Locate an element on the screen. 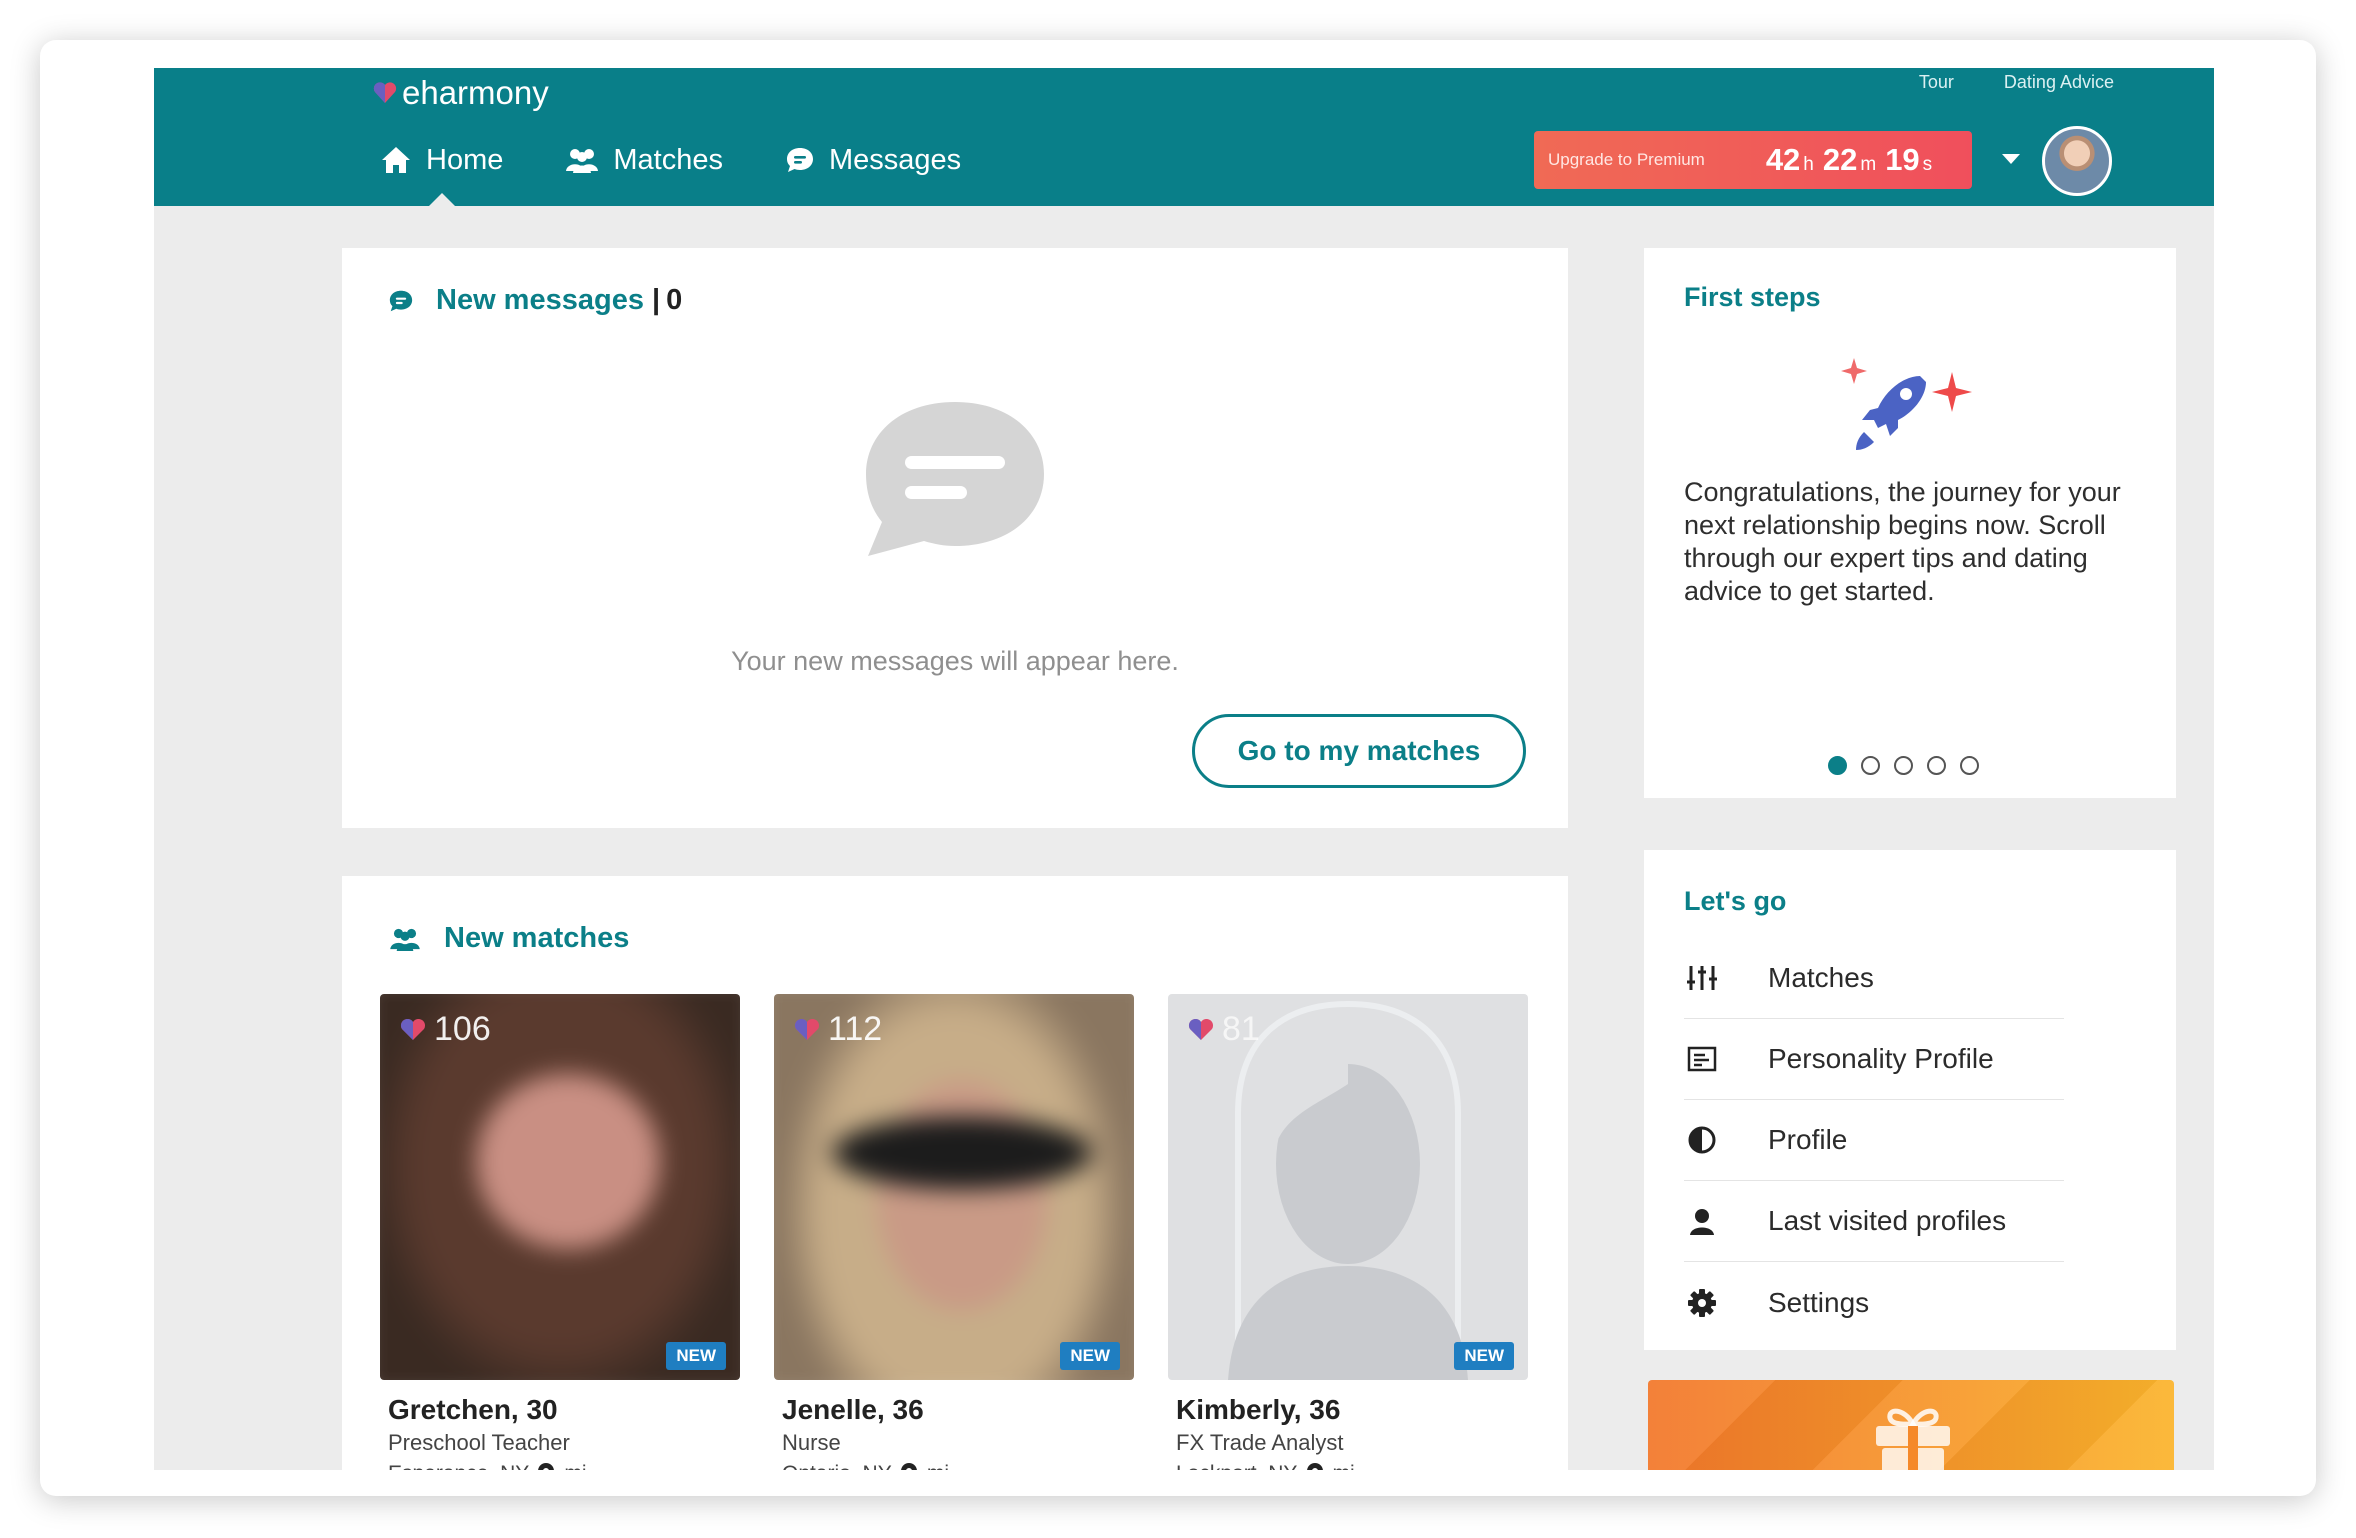  new-matches-title: New matches is located at coordinates (537, 938).